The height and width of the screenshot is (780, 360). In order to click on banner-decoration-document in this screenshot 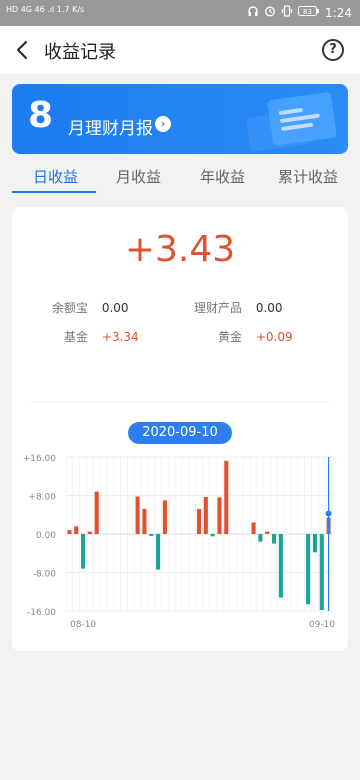, I will do `click(302, 119)`.